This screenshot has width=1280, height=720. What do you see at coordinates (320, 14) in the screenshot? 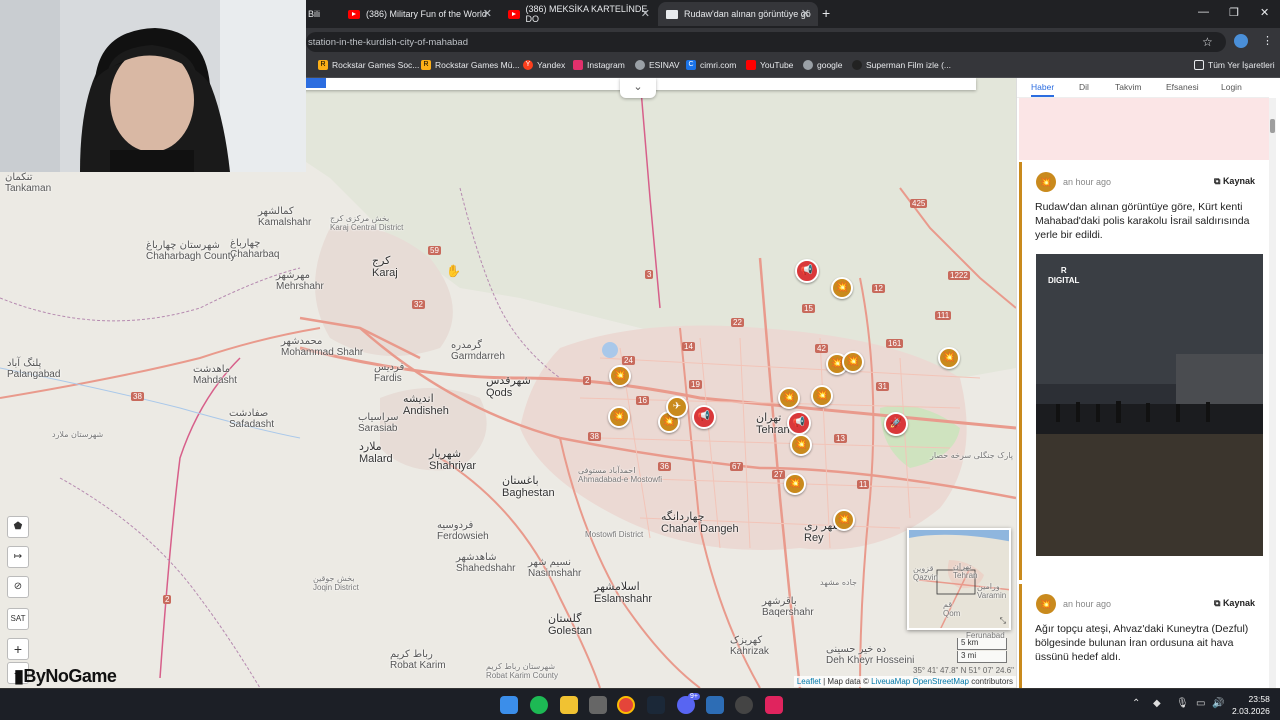
I see `tab-bili: Bili` at bounding box center [320, 14].